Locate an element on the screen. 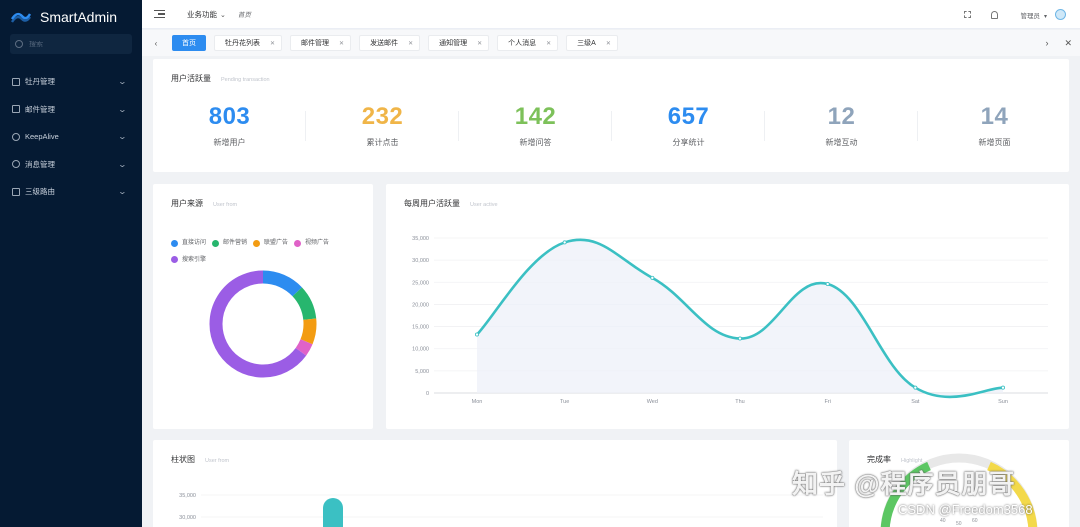 This screenshot has width=1080, height=527. gauge-tick: 50 is located at coordinates (959, 524).